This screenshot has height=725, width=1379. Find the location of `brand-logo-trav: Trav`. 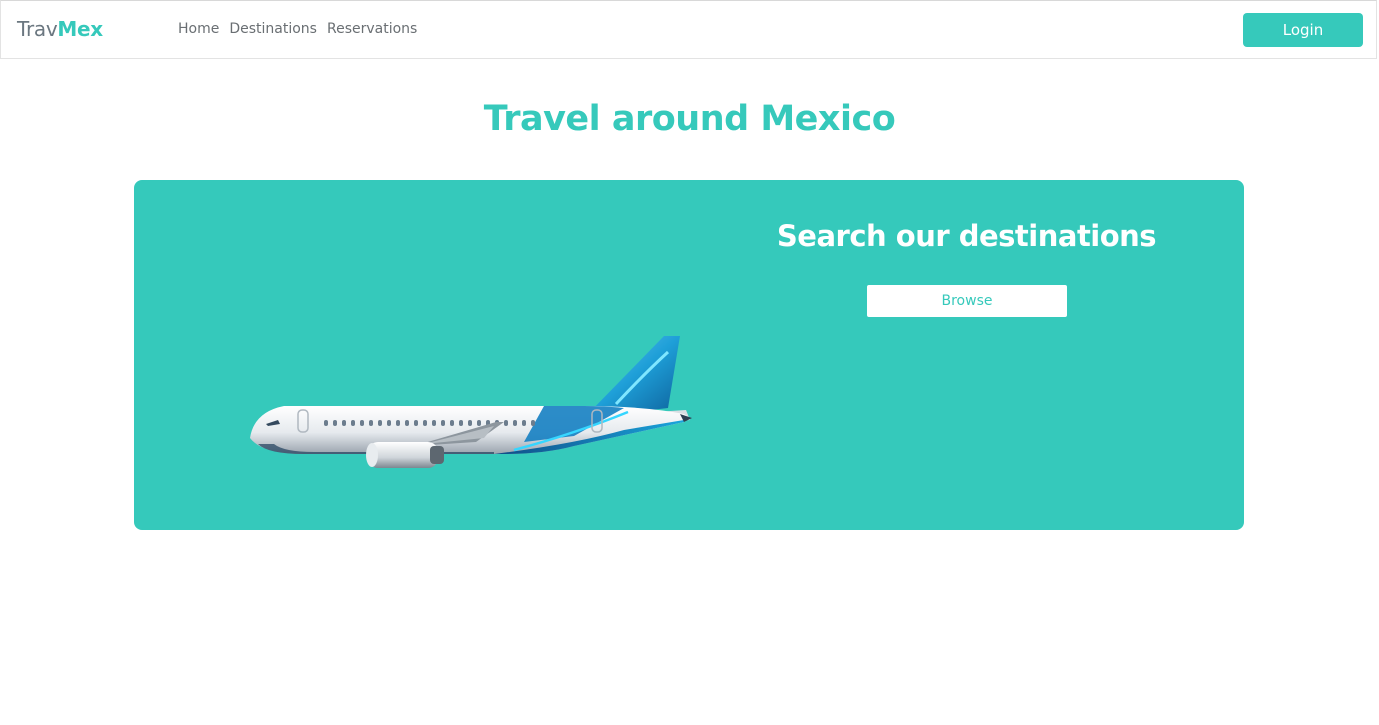

brand-logo-trav: Trav is located at coordinates (37, 29).